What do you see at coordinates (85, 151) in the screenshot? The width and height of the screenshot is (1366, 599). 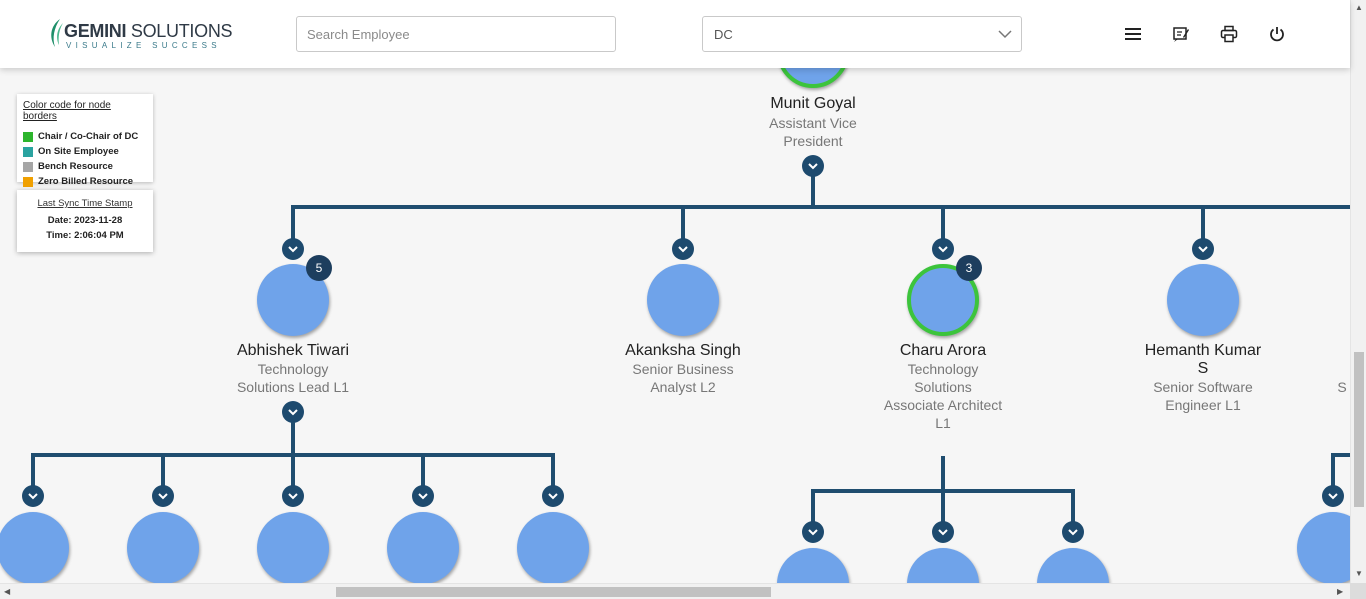 I see `legend-item-onsite: On Site Employee` at bounding box center [85, 151].